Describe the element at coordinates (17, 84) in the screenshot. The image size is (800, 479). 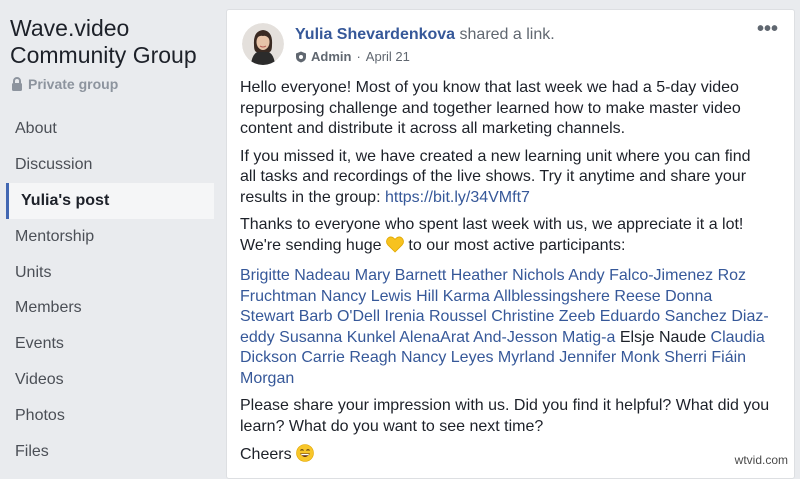
I see `lock-icon` at that location.